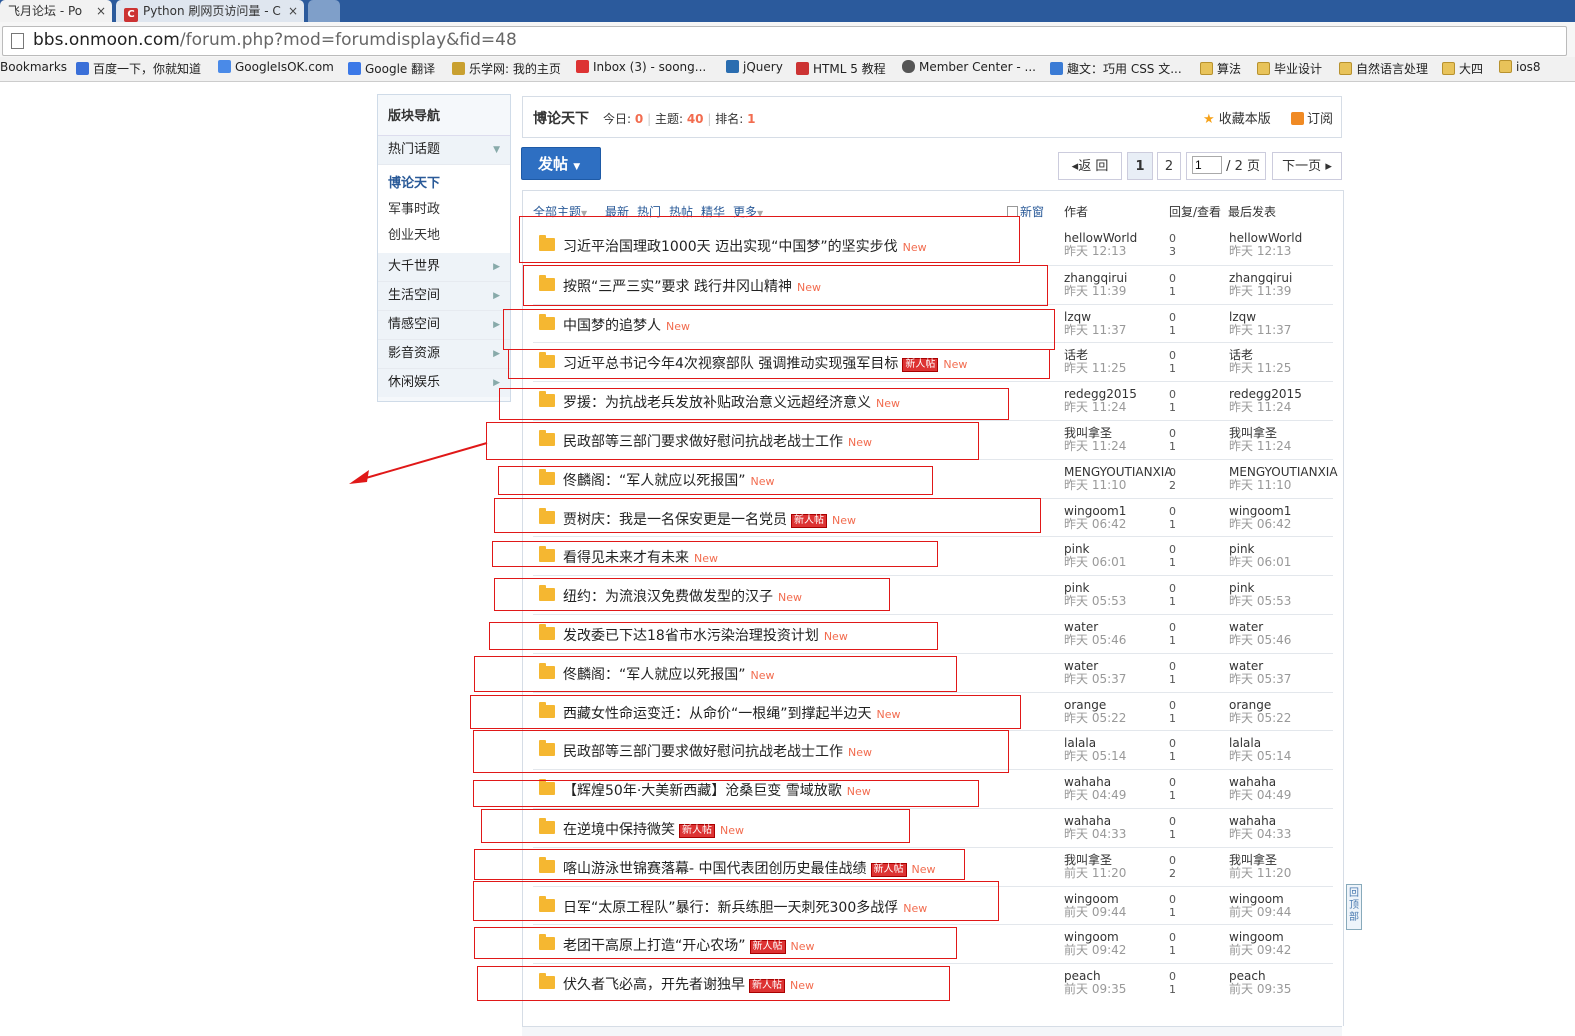  What do you see at coordinates (1241, 355) in the screenshot?
I see `last-author: 话老` at bounding box center [1241, 355].